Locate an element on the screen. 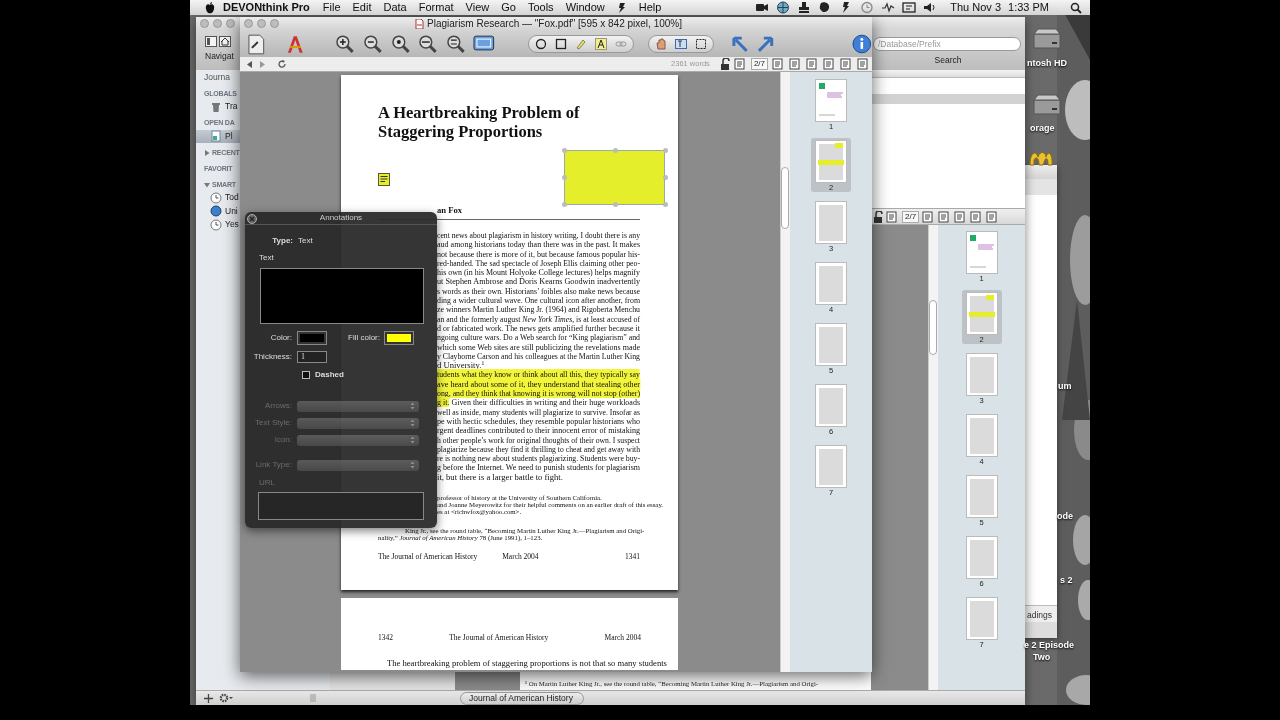 The image size is (1280, 720). icon-label: s 2 is located at coordinates (1066, 581).